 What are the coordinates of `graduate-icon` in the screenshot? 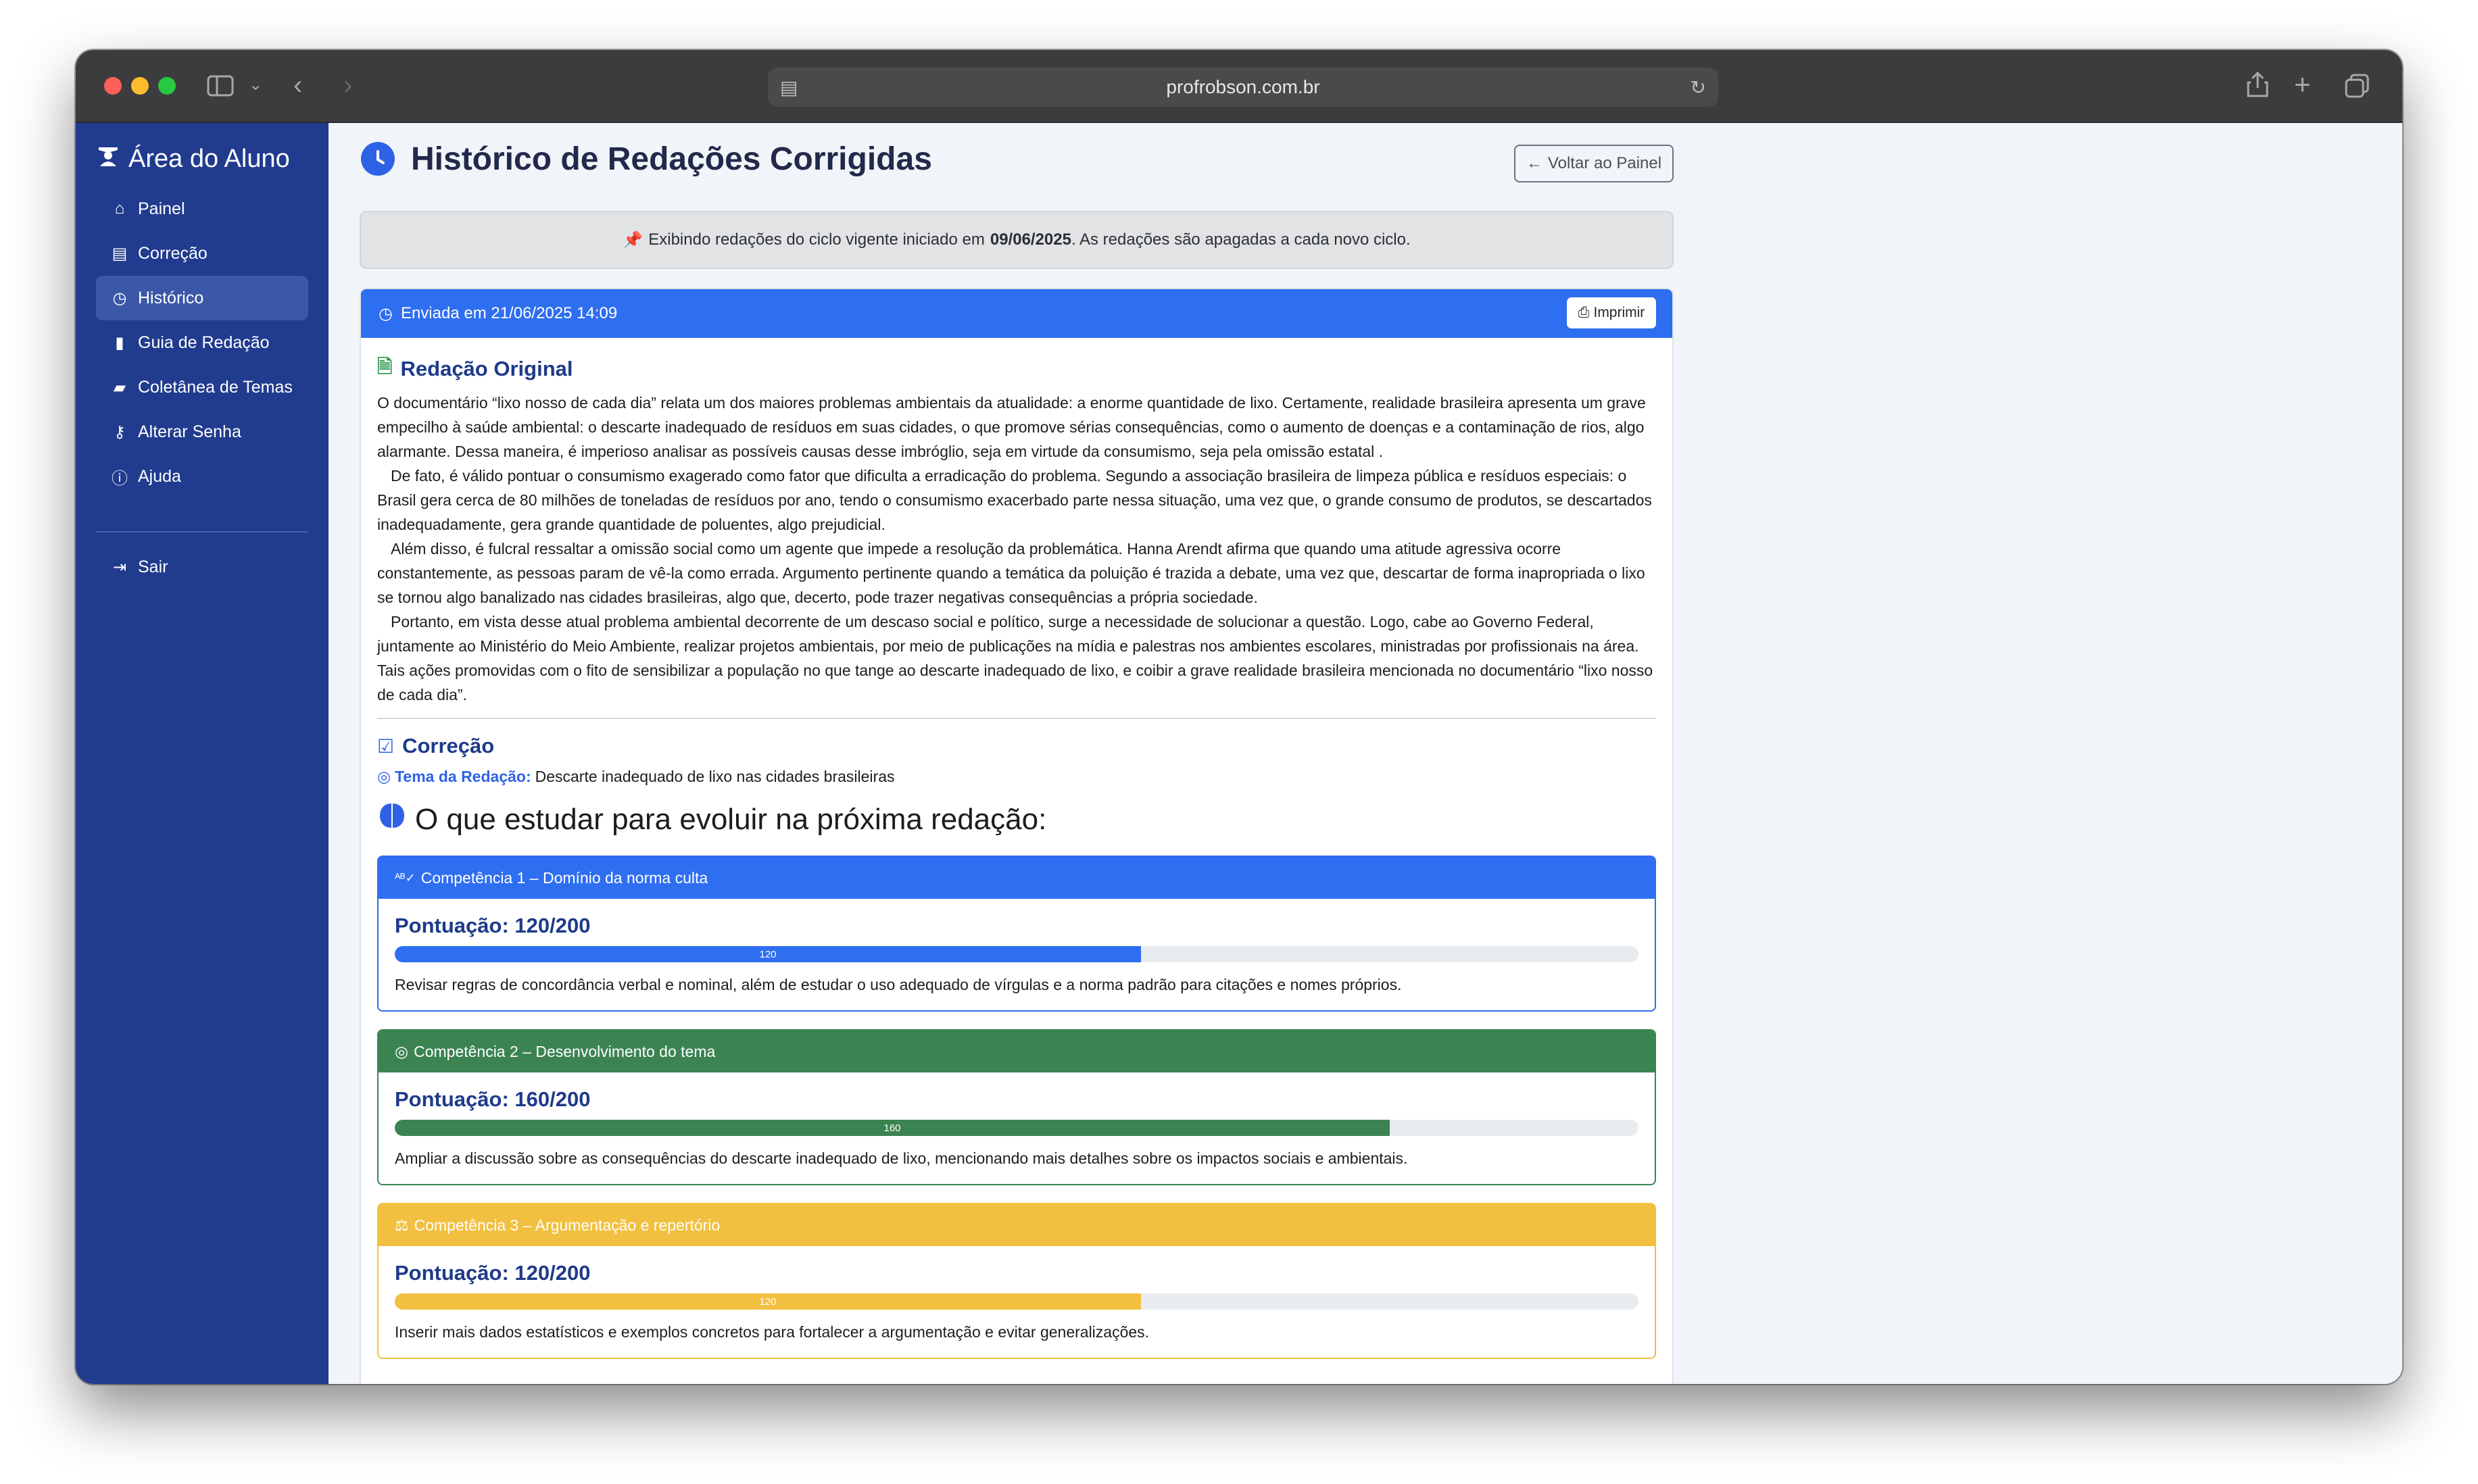 It's located at (108, 158).